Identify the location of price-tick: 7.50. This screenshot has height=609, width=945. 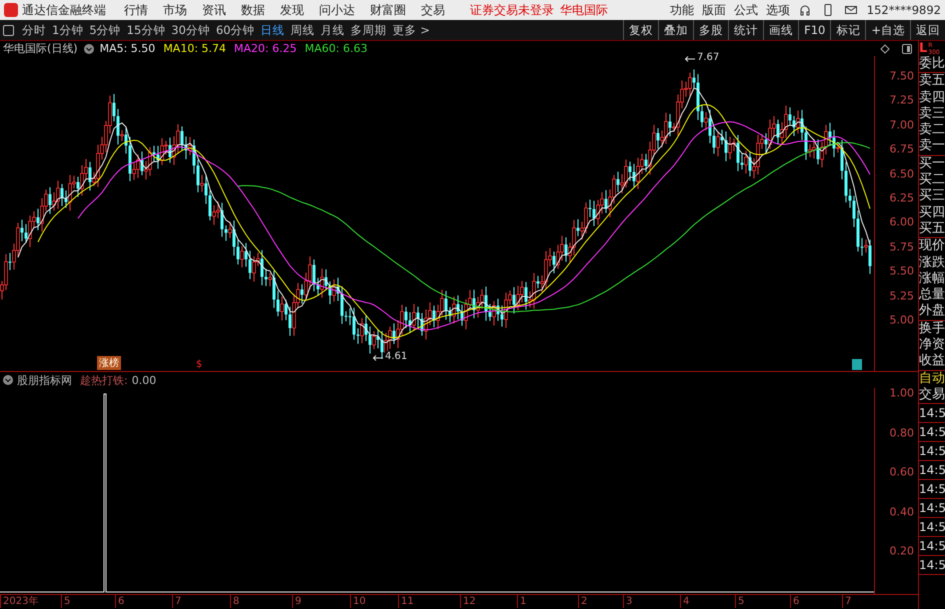
(902, 76).